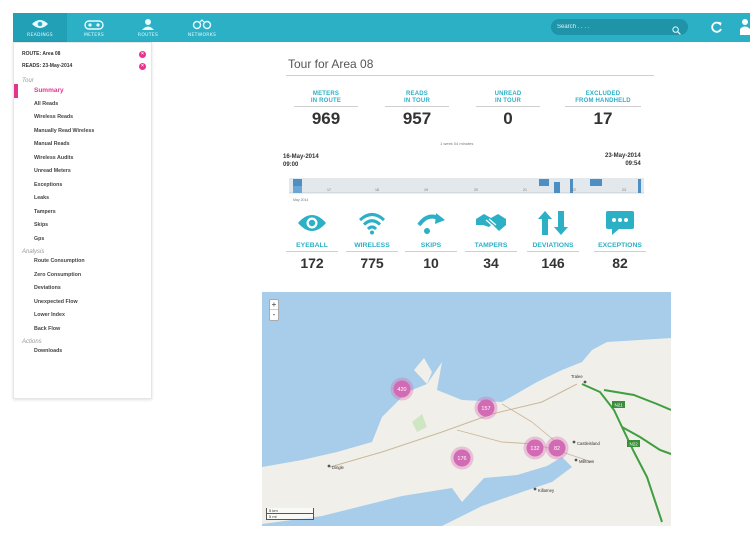  I want to click on stat-value: 17, so click(603, 118).